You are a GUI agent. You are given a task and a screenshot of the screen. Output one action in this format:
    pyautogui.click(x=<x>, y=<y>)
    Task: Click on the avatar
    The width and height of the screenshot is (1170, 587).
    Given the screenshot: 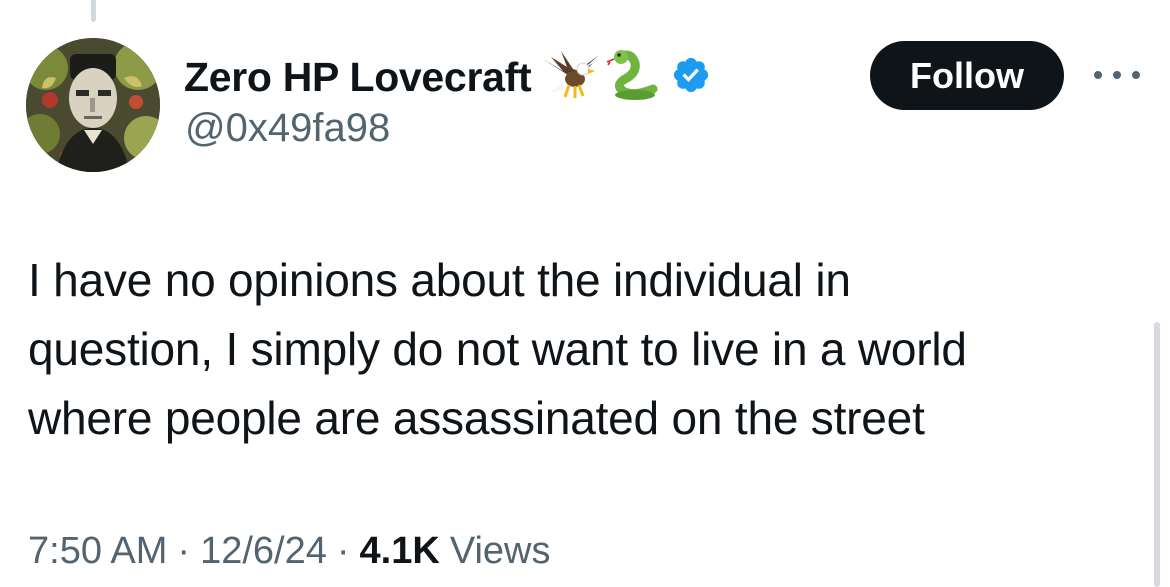 What is the action you would take?
    pyautogui.click(x=93, y=105)
    